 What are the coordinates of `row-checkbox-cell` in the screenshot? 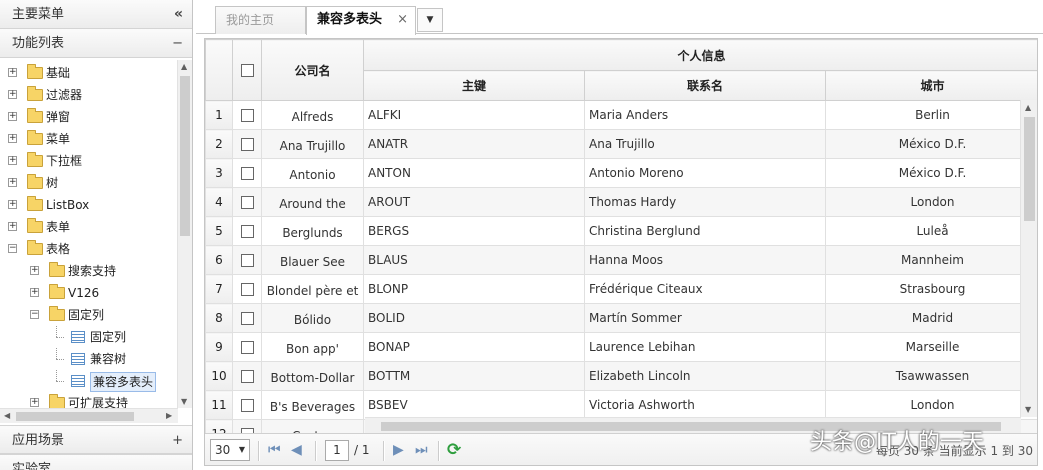 It's located at (247, 144).